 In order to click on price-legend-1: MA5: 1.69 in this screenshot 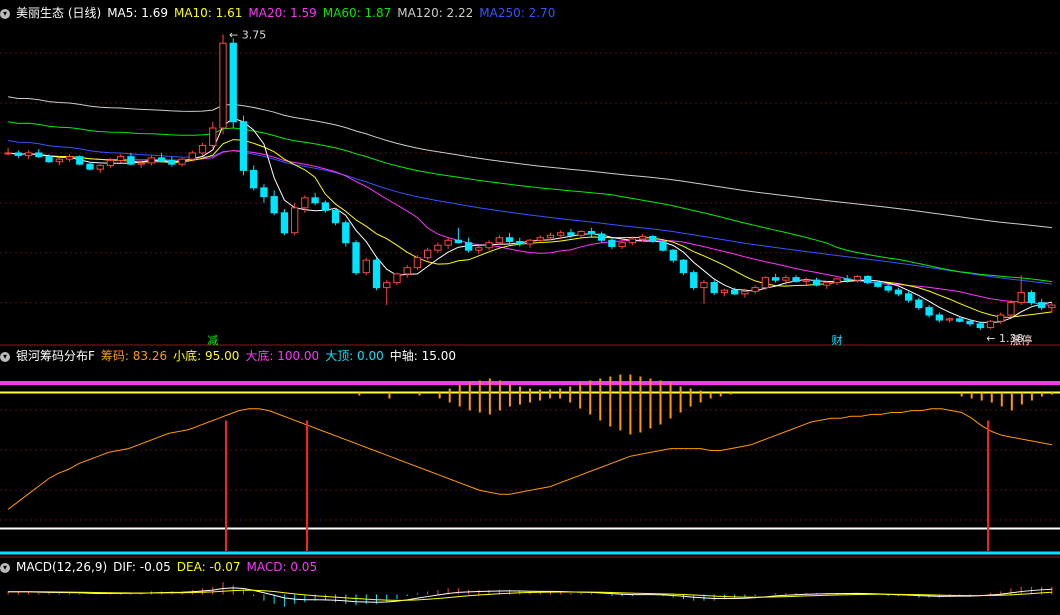, I will do `click(137, 13)`.